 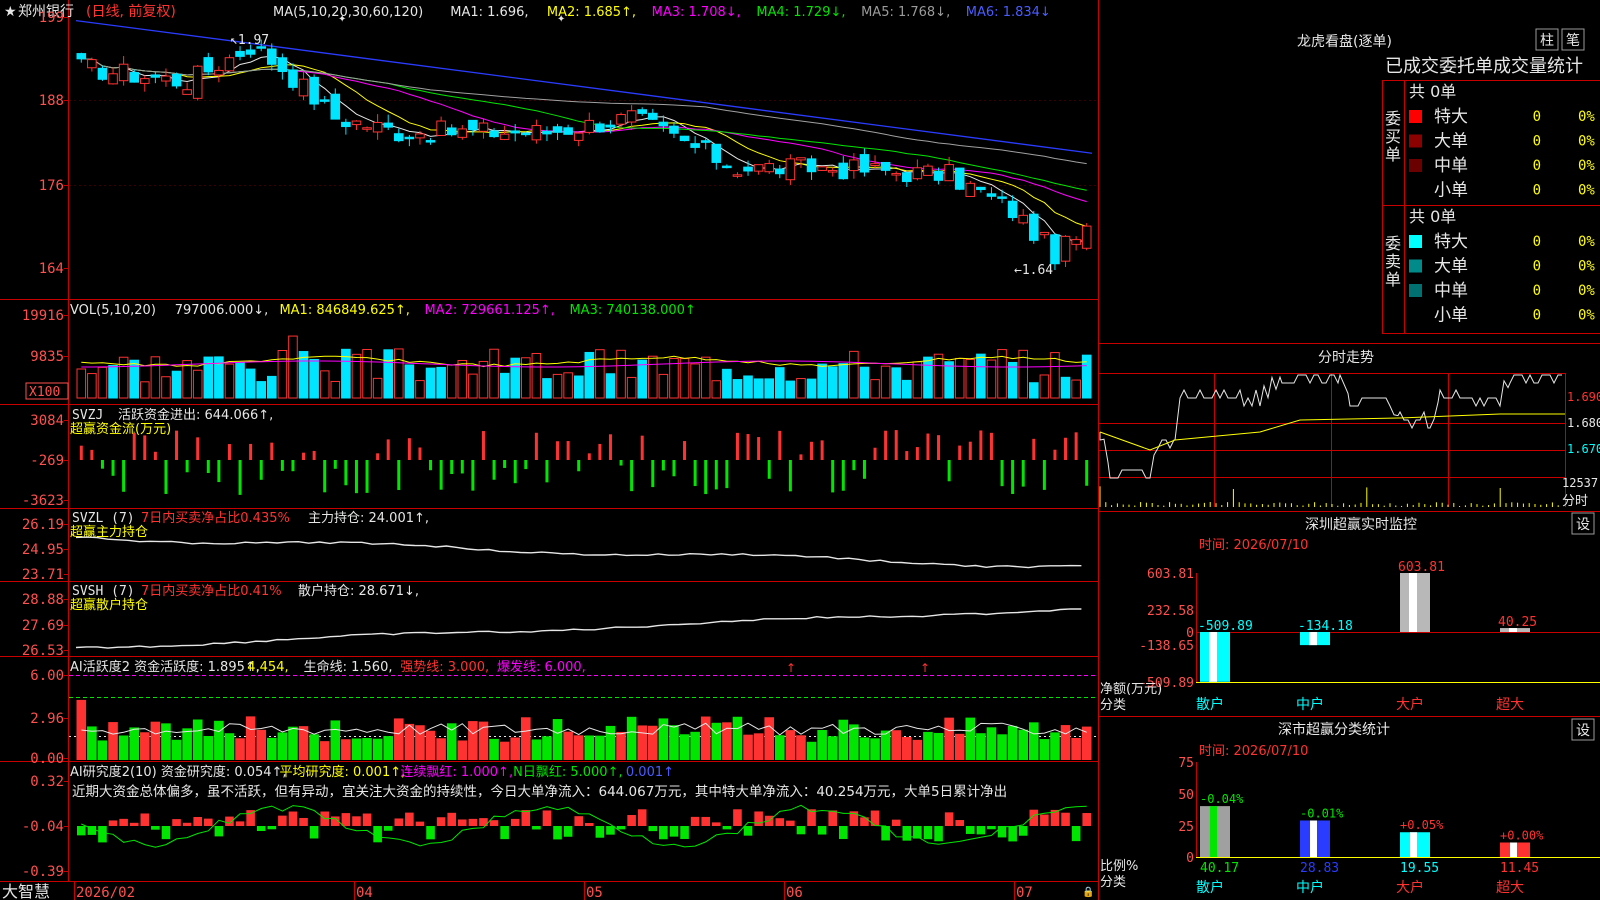 What do you see at coordinates (10, 12) in the screenshot?
I see `header-star: ★` at bounding box center [10, 12].